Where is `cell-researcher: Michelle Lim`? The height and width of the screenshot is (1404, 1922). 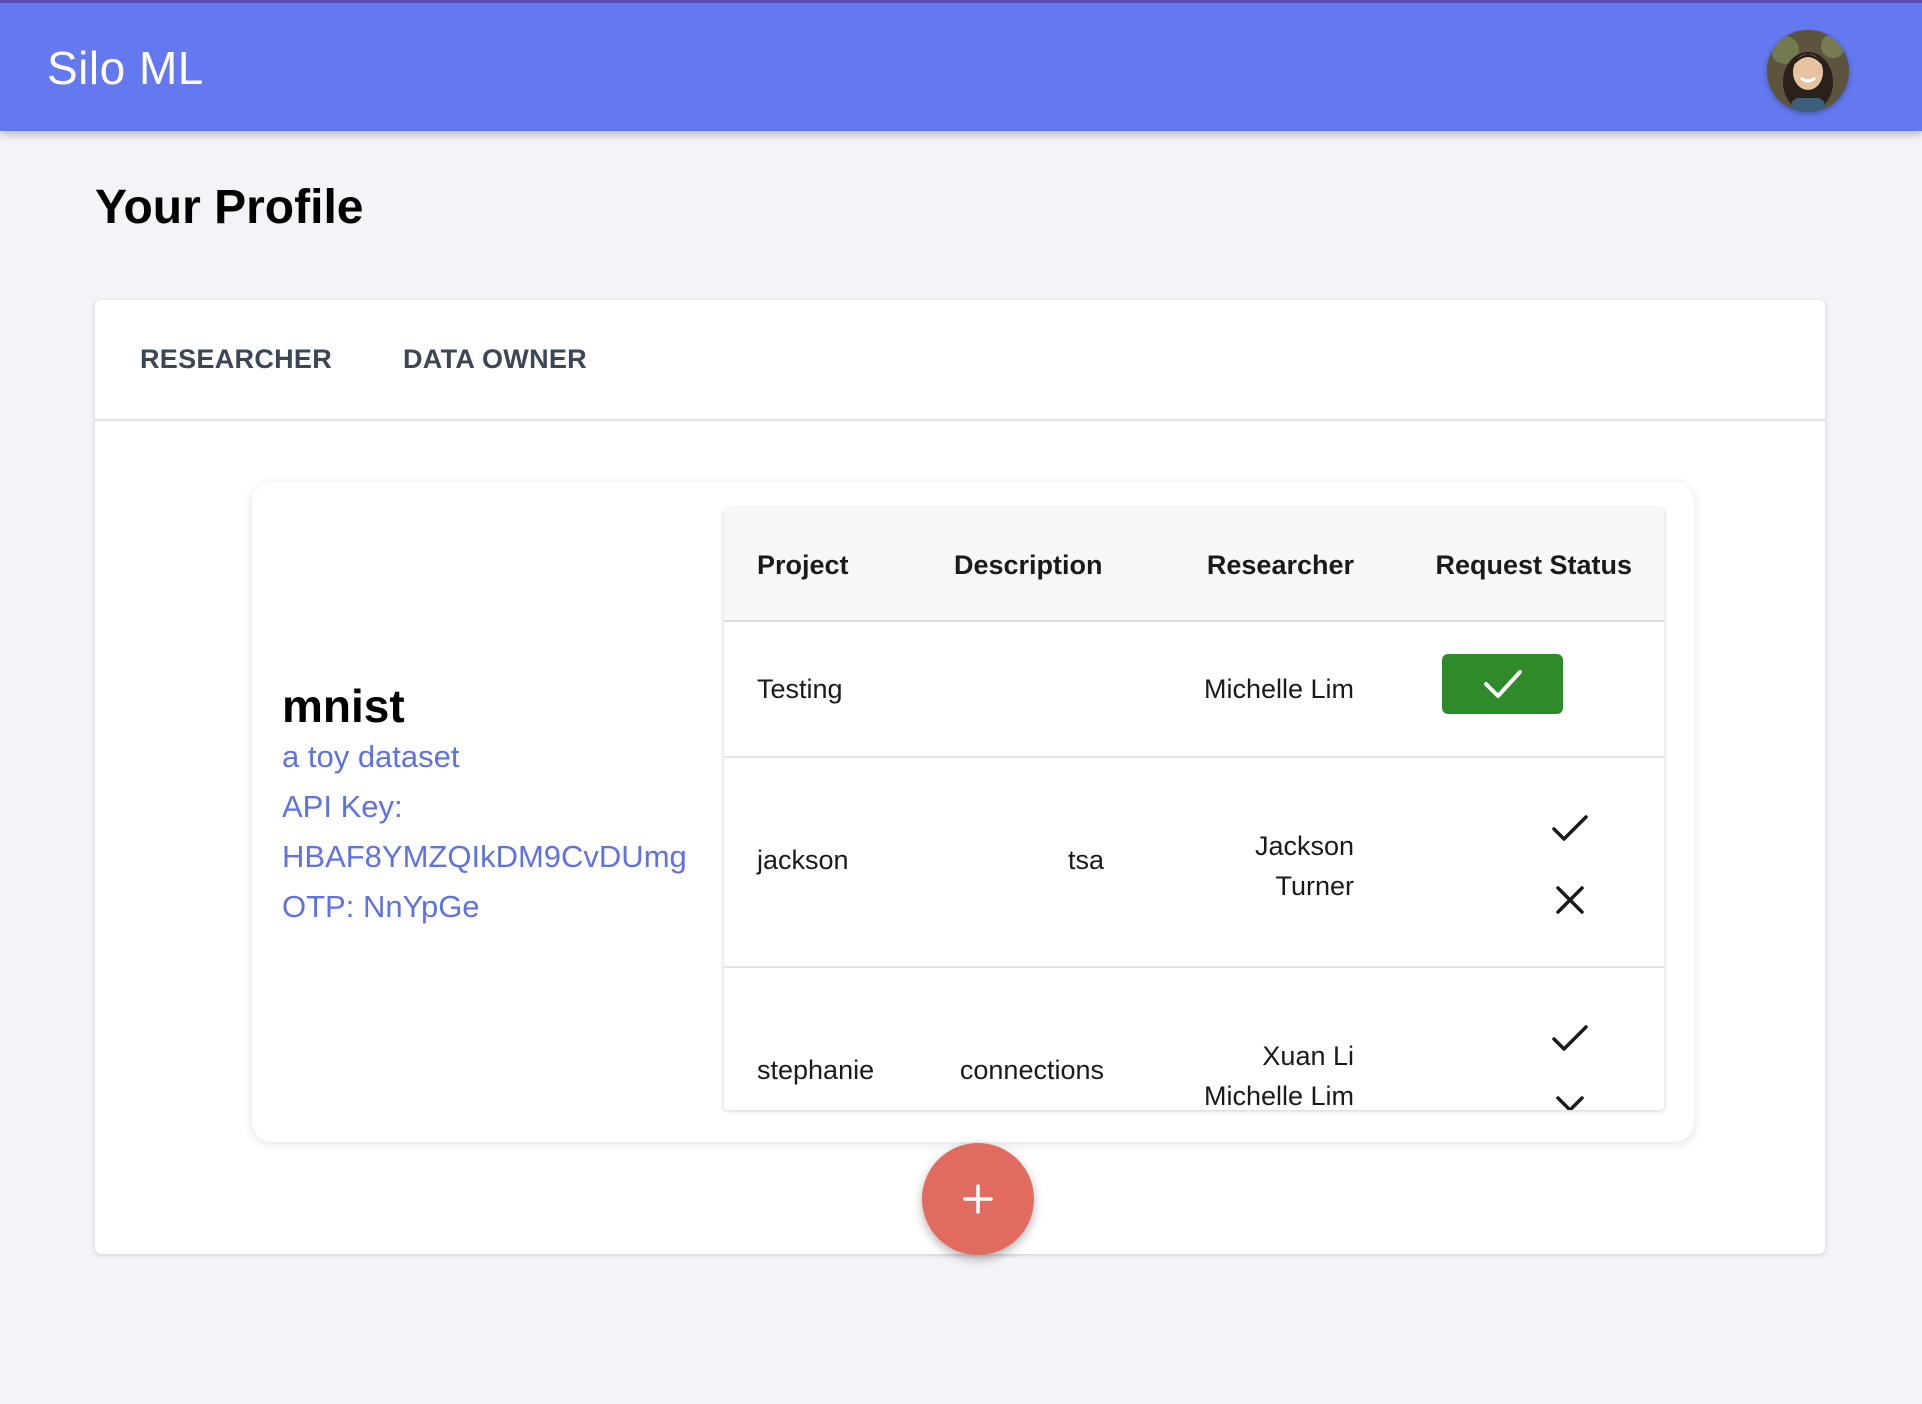 cell-researcher: Michelle Lim is located at coordinates (1278, 689).